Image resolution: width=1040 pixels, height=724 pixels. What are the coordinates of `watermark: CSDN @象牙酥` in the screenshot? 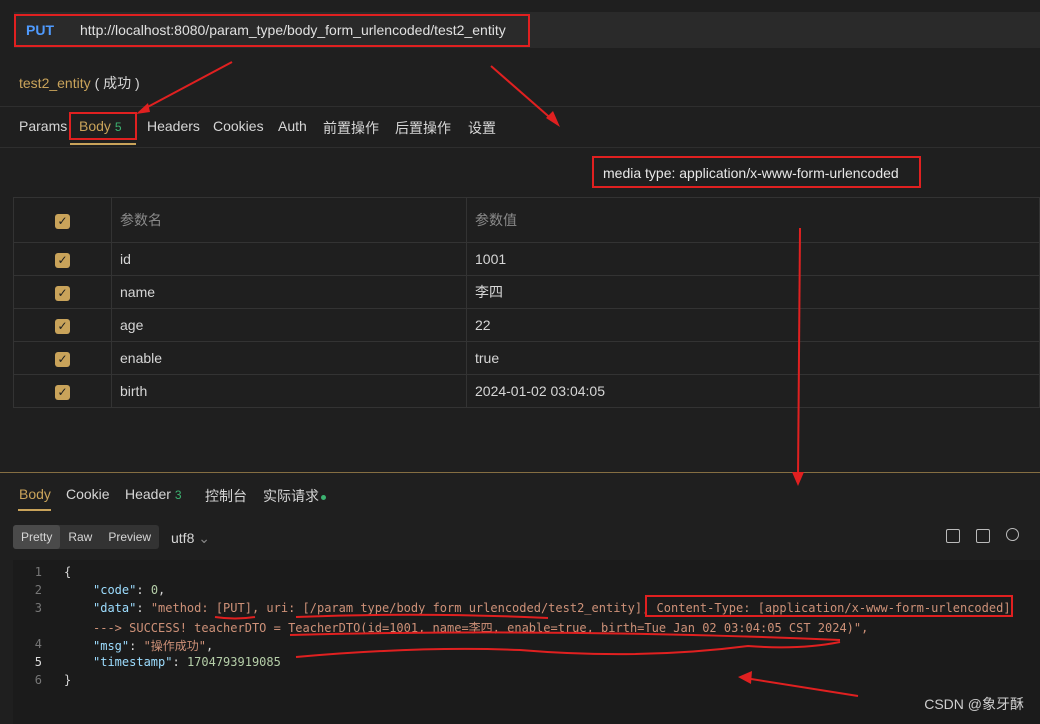 It's located at (974, 704).